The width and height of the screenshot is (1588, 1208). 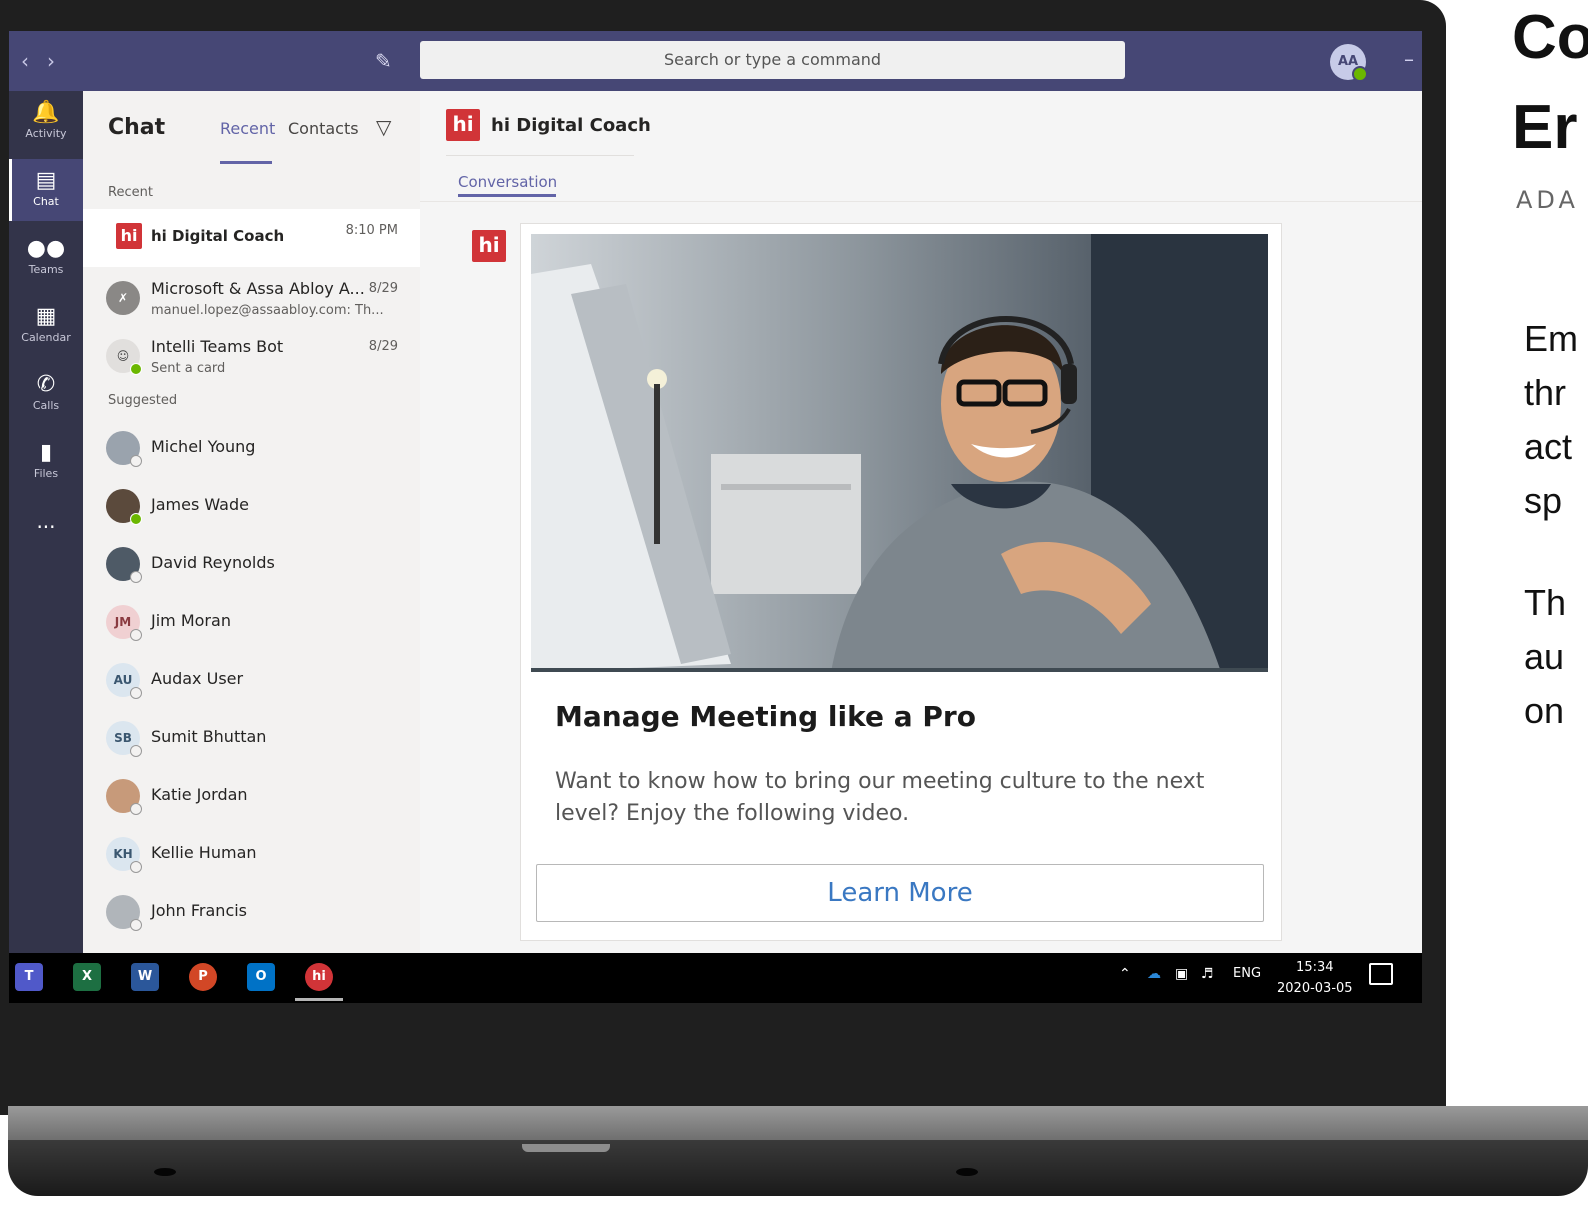 What do you see at coordinates (1315, 978) in the screenshot?
I see `clock: 15:34 2020-03-05` at bounding box center [1315, 978].